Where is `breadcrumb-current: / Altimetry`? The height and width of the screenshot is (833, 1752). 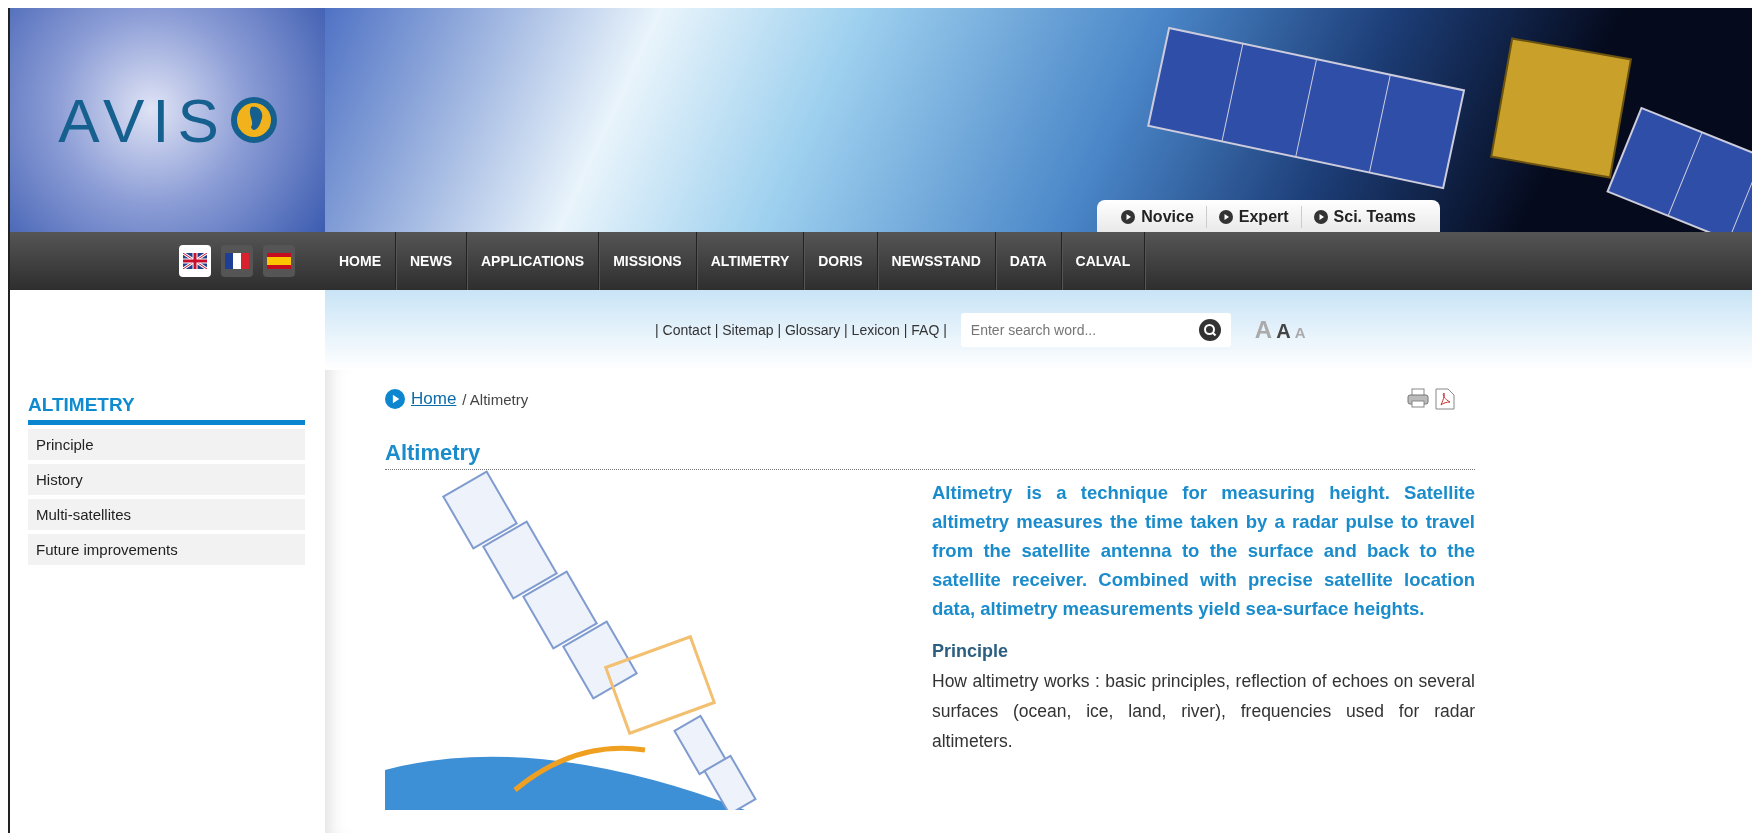
breadcrumb-current: / Altimetry is located at coordinates (495, 399).